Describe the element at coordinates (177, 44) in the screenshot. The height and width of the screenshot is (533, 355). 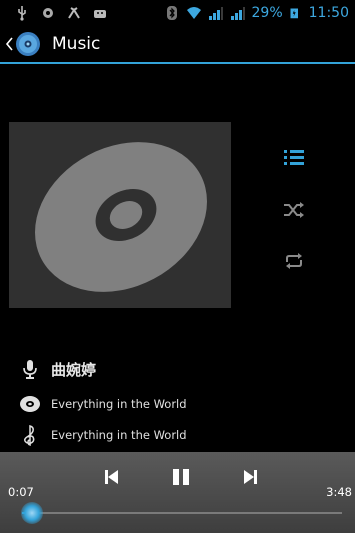
I see `action-bar: Music` at that location.